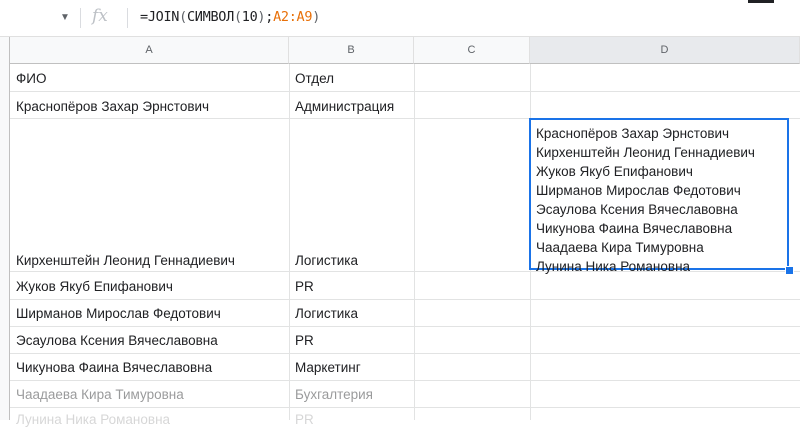 The width and height of the screenshot is (800, 428). What do you see at coordinates (637, 209) in the screenshot?
I see `joined-line: Эсаулова Ксения Вячеславовна` at bounding box center [637, 209].